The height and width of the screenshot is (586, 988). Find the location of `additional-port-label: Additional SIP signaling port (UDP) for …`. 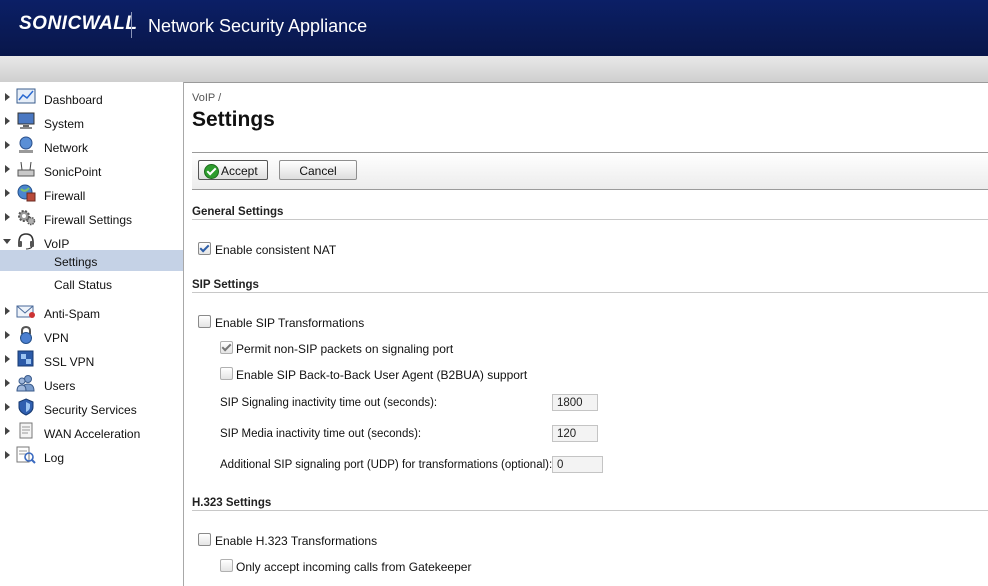

additional-port-label: Additional SIP signaling port (UDP) for … is located at coordinates (386, 465).